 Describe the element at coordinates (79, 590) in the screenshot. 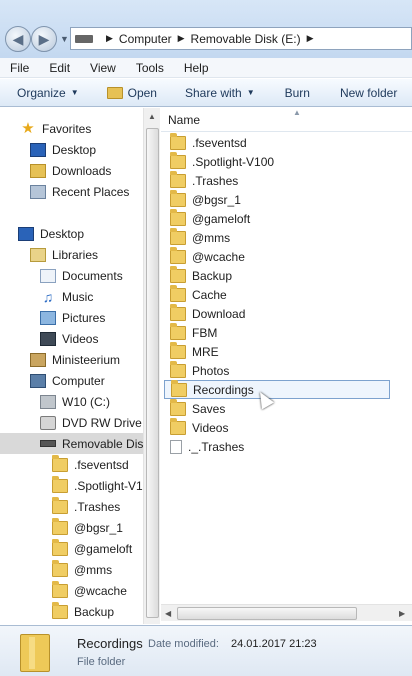

I see `nav-subfolder: @wcache` at that location.